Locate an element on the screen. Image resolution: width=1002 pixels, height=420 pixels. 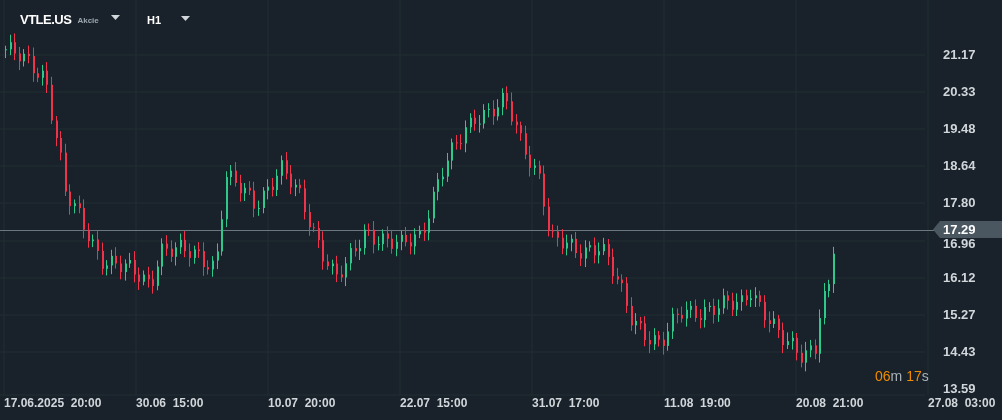
price-tick-label: 17.80 is located at coordinates (959, 203).